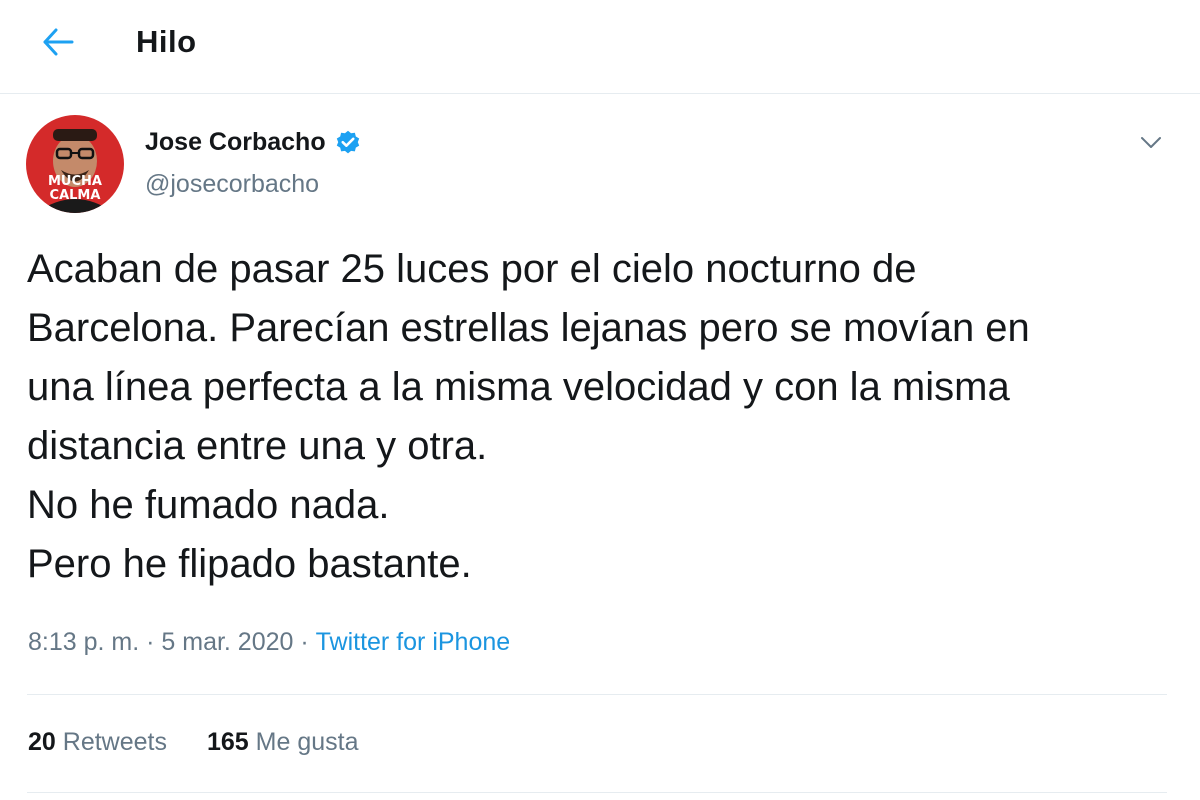  I want to click on chevron-down-icon, so click(1151, 142).